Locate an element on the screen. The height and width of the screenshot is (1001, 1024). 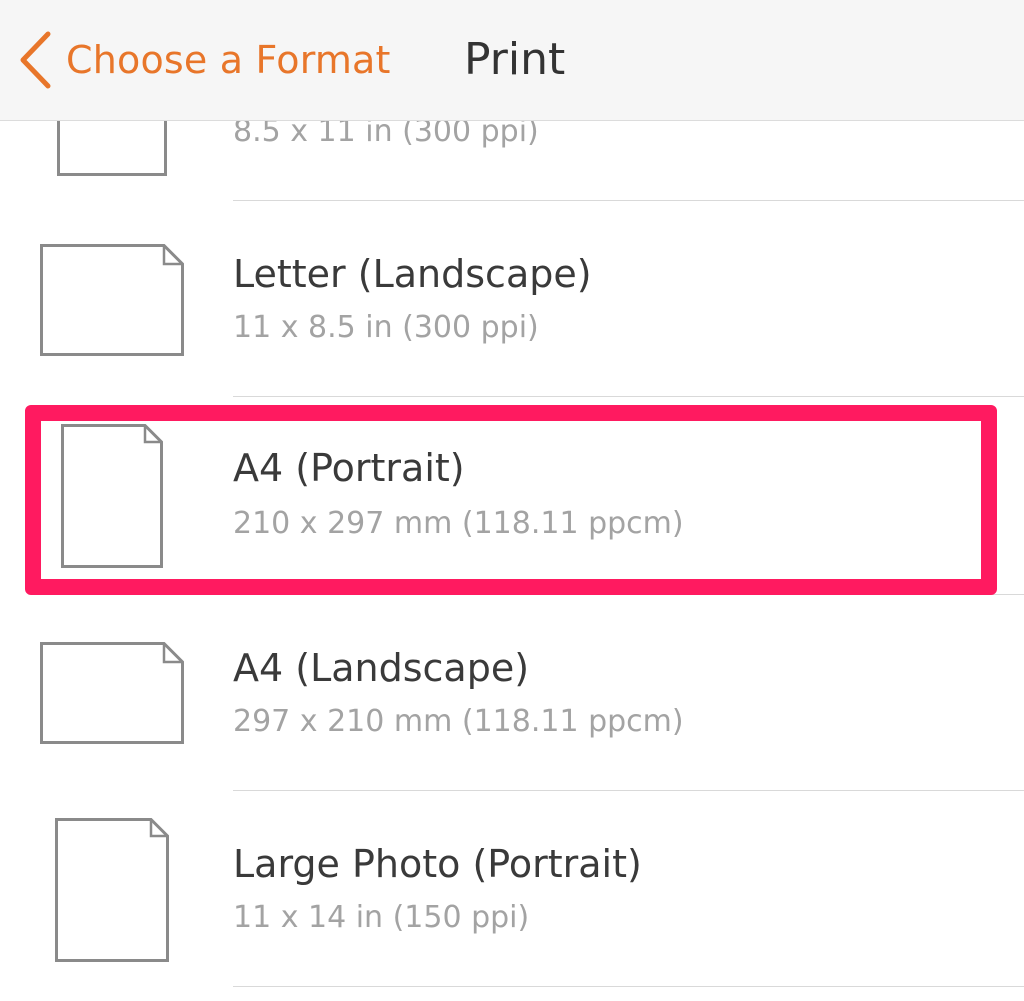
back-button: Choose a Format is located at coordinates (204, 60).